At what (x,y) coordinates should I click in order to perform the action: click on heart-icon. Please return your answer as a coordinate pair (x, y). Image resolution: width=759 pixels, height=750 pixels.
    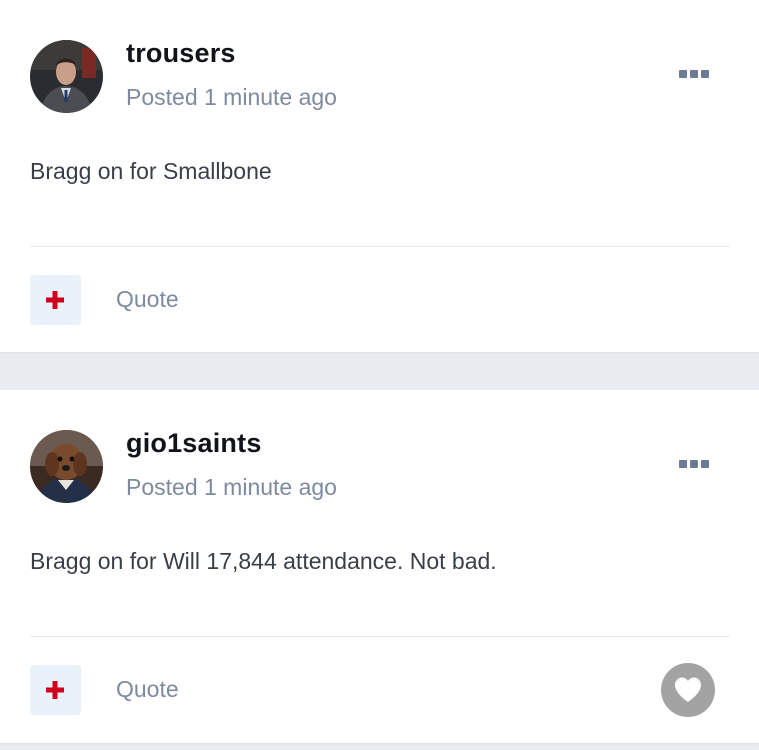
    Looking at the image, I should click on (688, 689).